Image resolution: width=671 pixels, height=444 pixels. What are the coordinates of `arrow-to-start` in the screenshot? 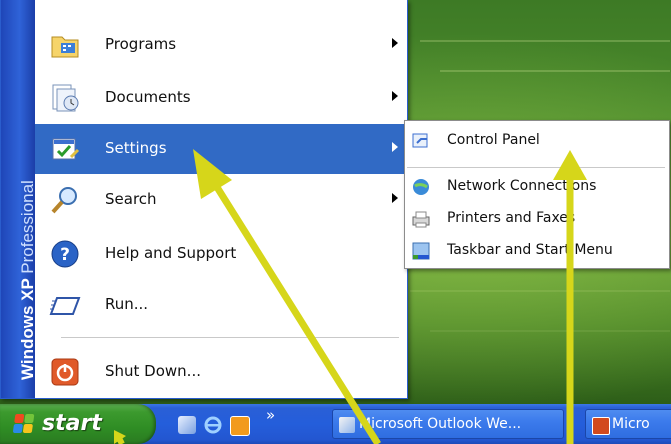 It's located at (120, 437).